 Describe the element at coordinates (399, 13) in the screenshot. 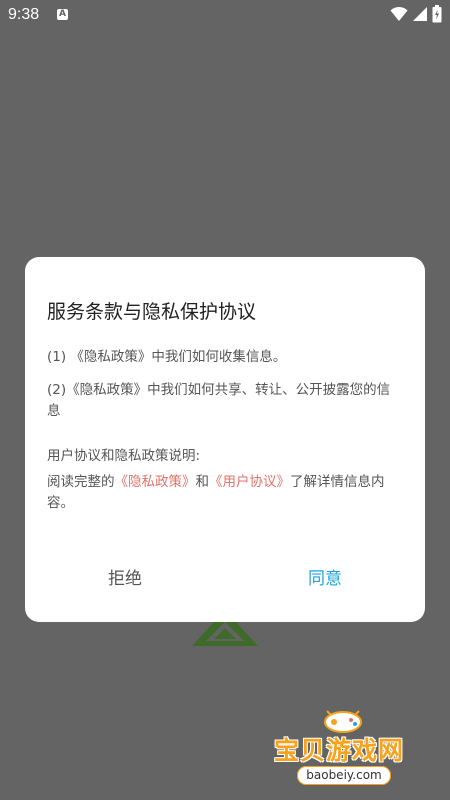

I see `wifi-icon` at that location.